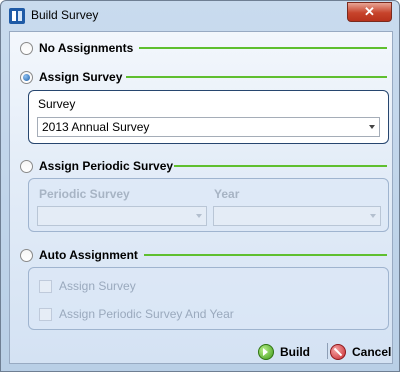 The width and height of the screenshot is (400, 372). I want to click on cancel-button: Cancel, so click(360, 352).